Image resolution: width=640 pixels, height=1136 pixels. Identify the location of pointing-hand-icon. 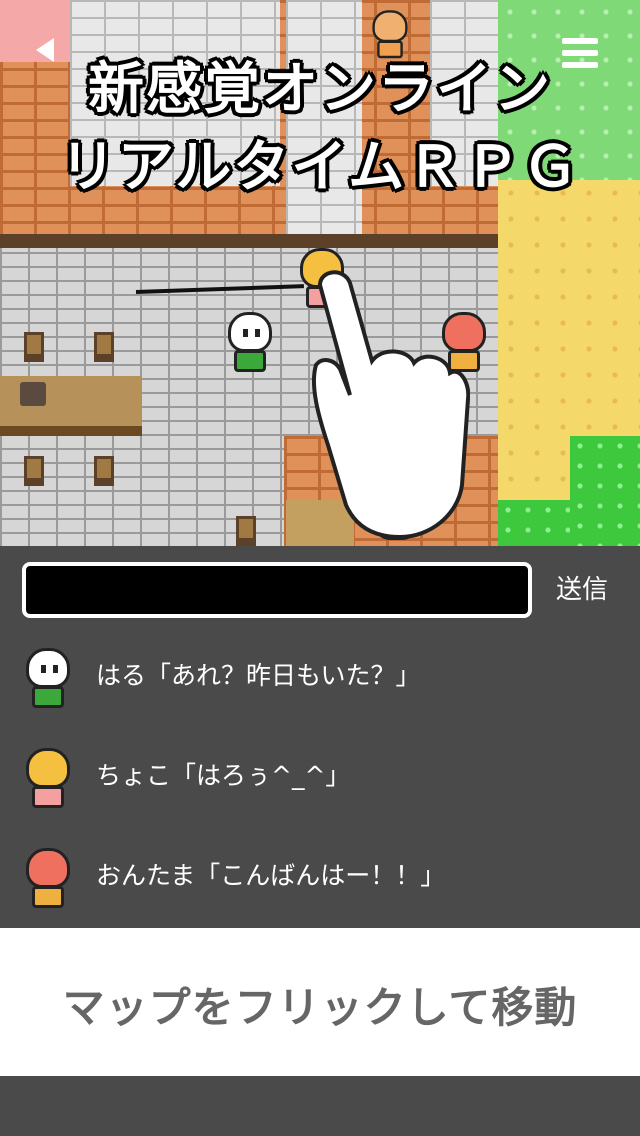
(390, 405).